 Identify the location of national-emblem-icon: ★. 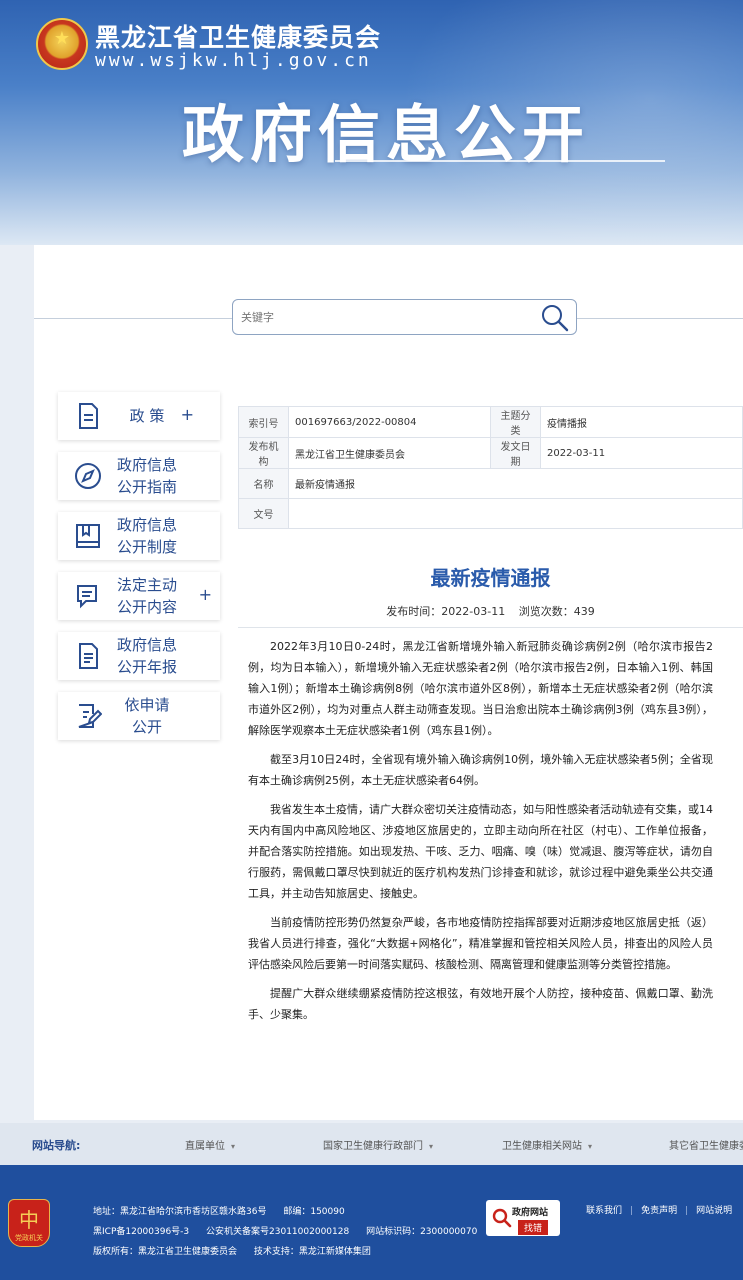
(62, 44).